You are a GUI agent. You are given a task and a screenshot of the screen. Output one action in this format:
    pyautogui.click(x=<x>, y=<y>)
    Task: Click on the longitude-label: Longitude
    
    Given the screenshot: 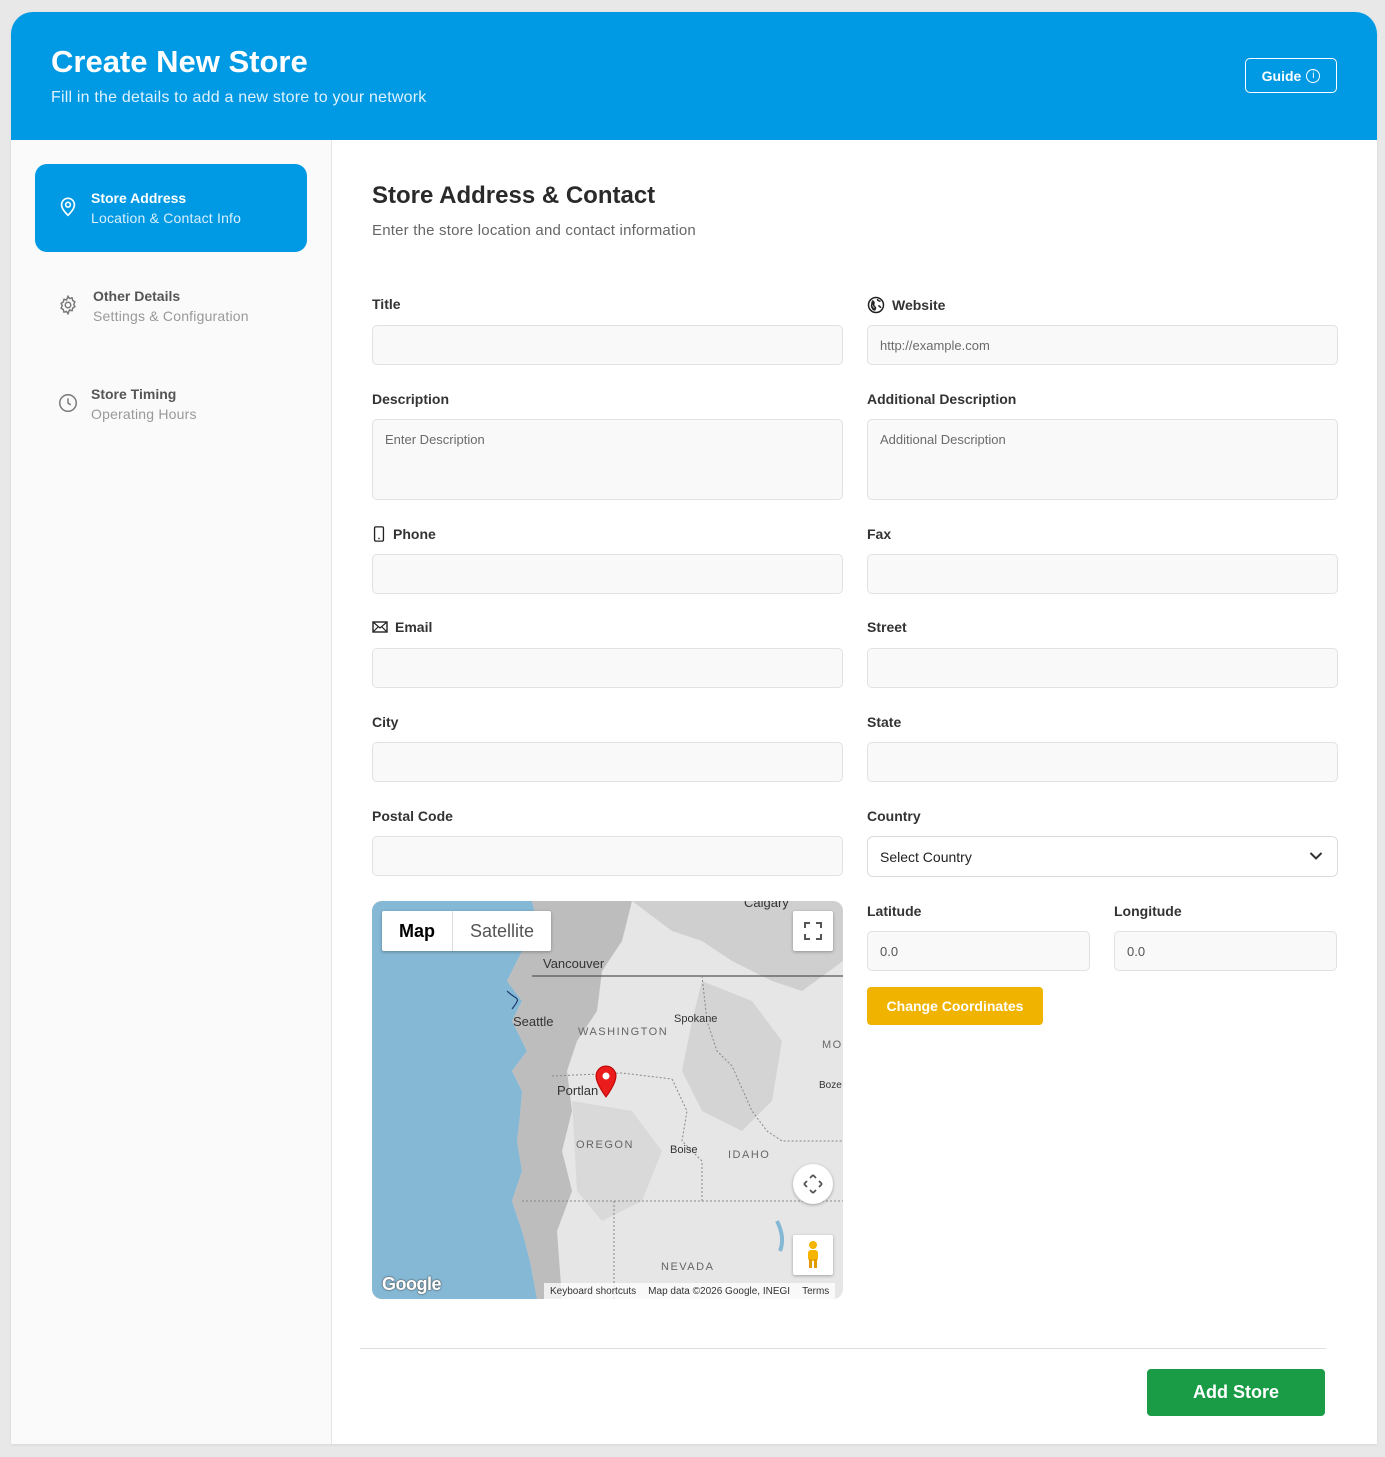 What is the action you would take?
    pyautogui.click(x=1148, y=911)
    